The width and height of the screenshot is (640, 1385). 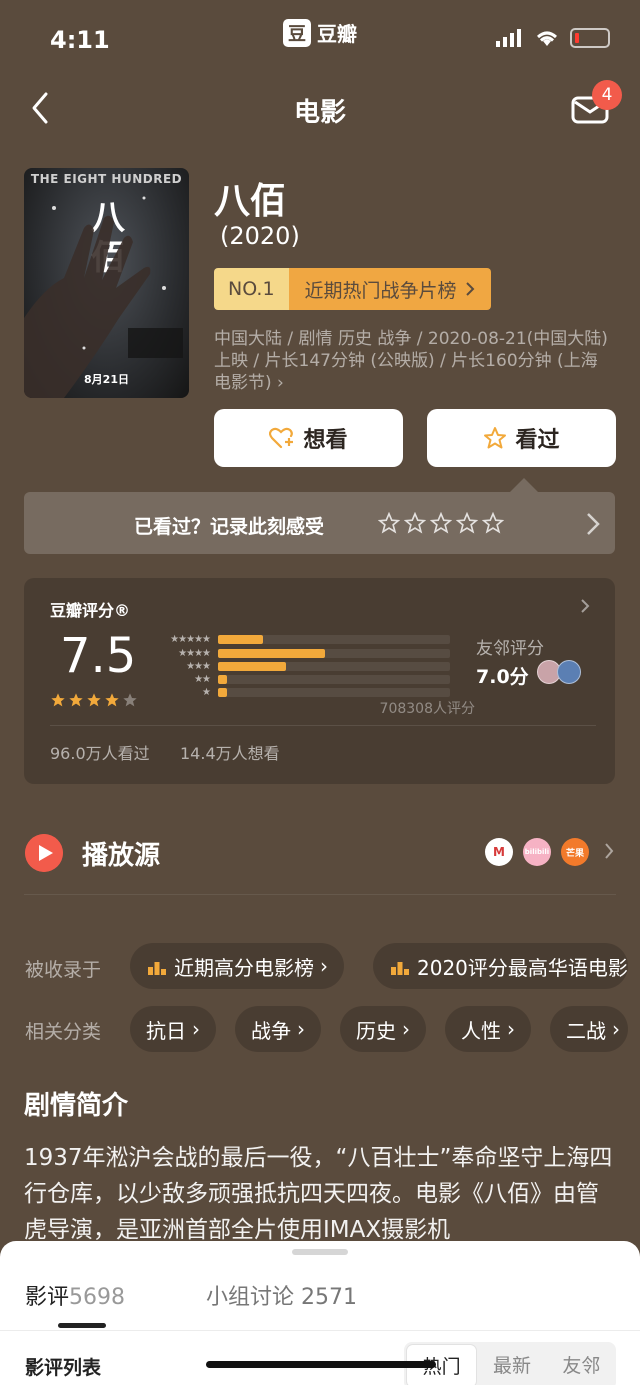 I want to click on dist-stars-label: ★, so click(x=206, y=692).